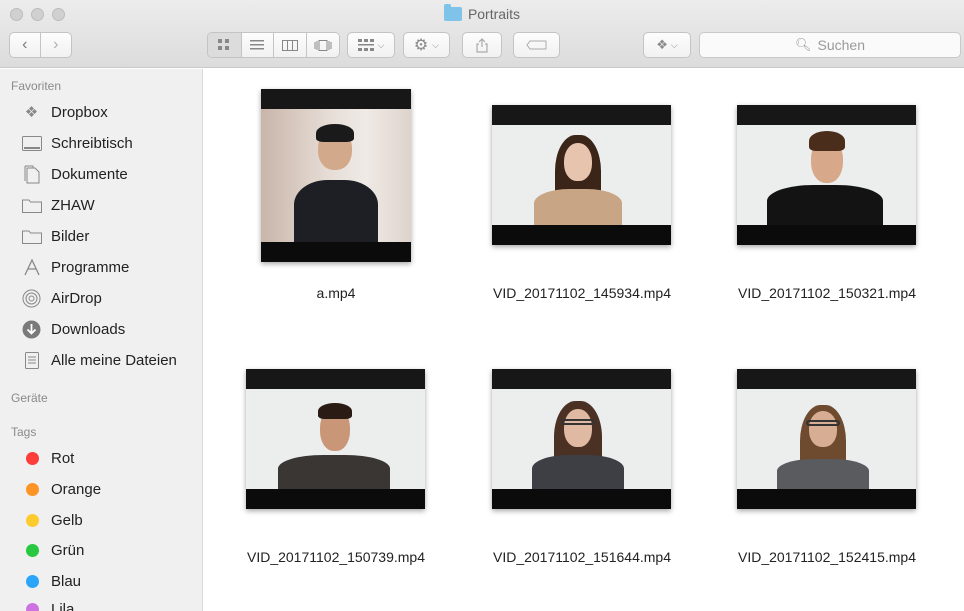 The height and width of the screenshot is (611, 964). I want to click on sidebar-item-label: Alle meine Dateien, so click(114, 360).